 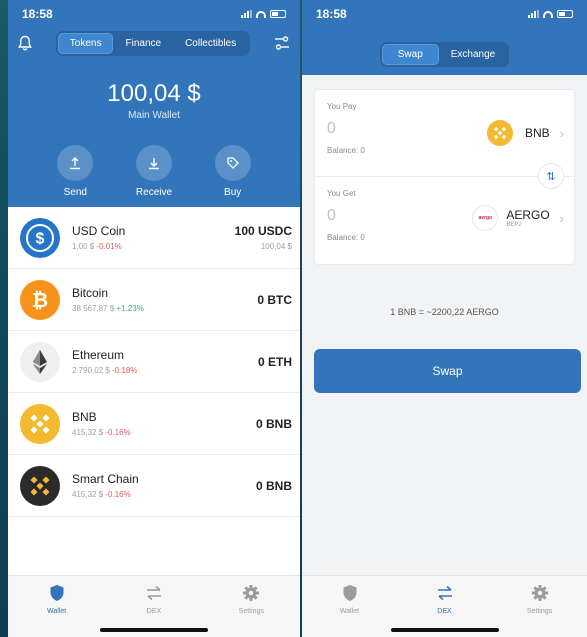 I want to click on pay-label: You Pay, so click(x=342, y=106).